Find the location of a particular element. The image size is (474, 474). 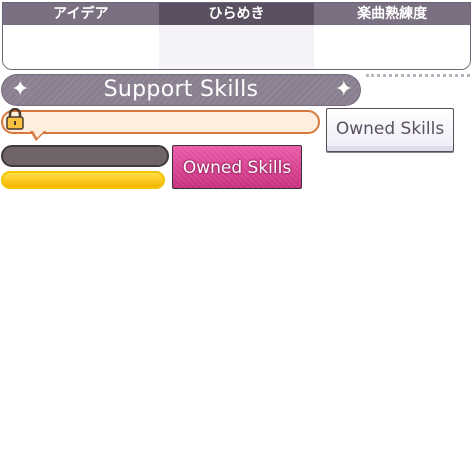

sparkle-star-icon: ✦ is located at coordinates (343, 89).